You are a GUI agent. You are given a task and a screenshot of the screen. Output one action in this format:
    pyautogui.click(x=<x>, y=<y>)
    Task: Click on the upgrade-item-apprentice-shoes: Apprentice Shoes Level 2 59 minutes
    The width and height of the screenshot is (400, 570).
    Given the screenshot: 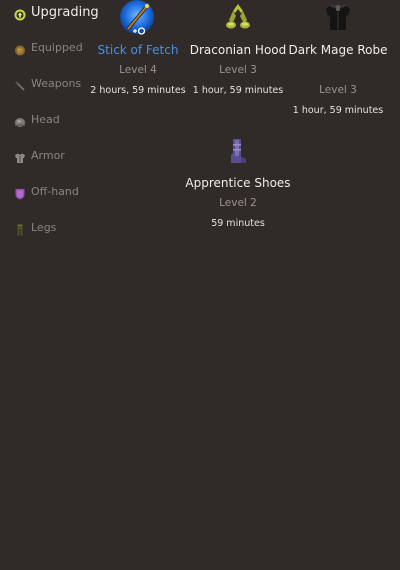 What is the action you would take?
    pyautogui.click(x=238, y=187)
    